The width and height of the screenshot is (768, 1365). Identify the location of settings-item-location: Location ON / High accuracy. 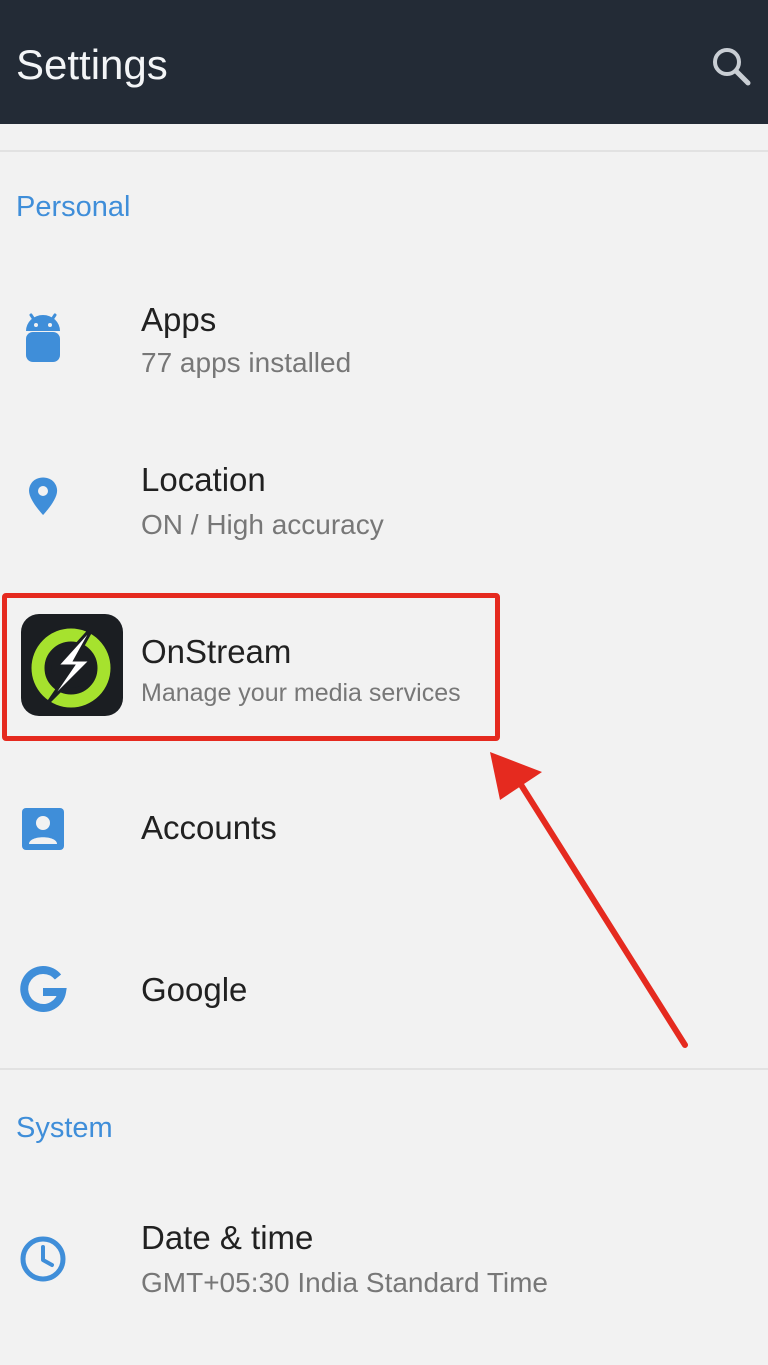
(384, 507).